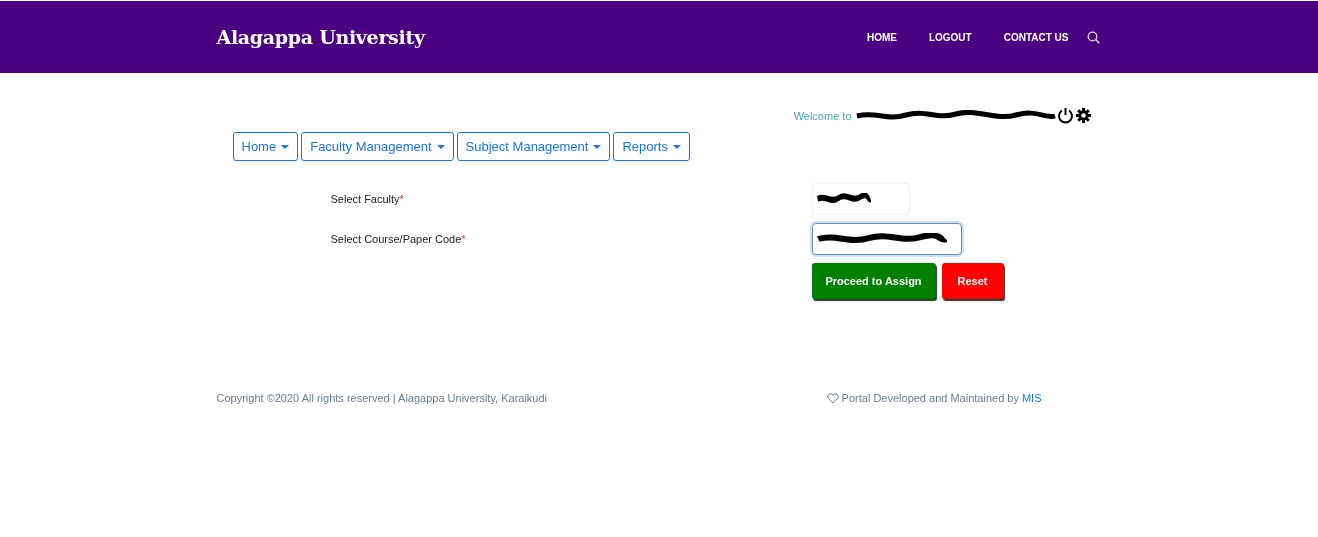  What do you see at coordinates (320, 37) in the screenshot?
I see `site-title: Alagappa University` at bounding box center [320, 37].